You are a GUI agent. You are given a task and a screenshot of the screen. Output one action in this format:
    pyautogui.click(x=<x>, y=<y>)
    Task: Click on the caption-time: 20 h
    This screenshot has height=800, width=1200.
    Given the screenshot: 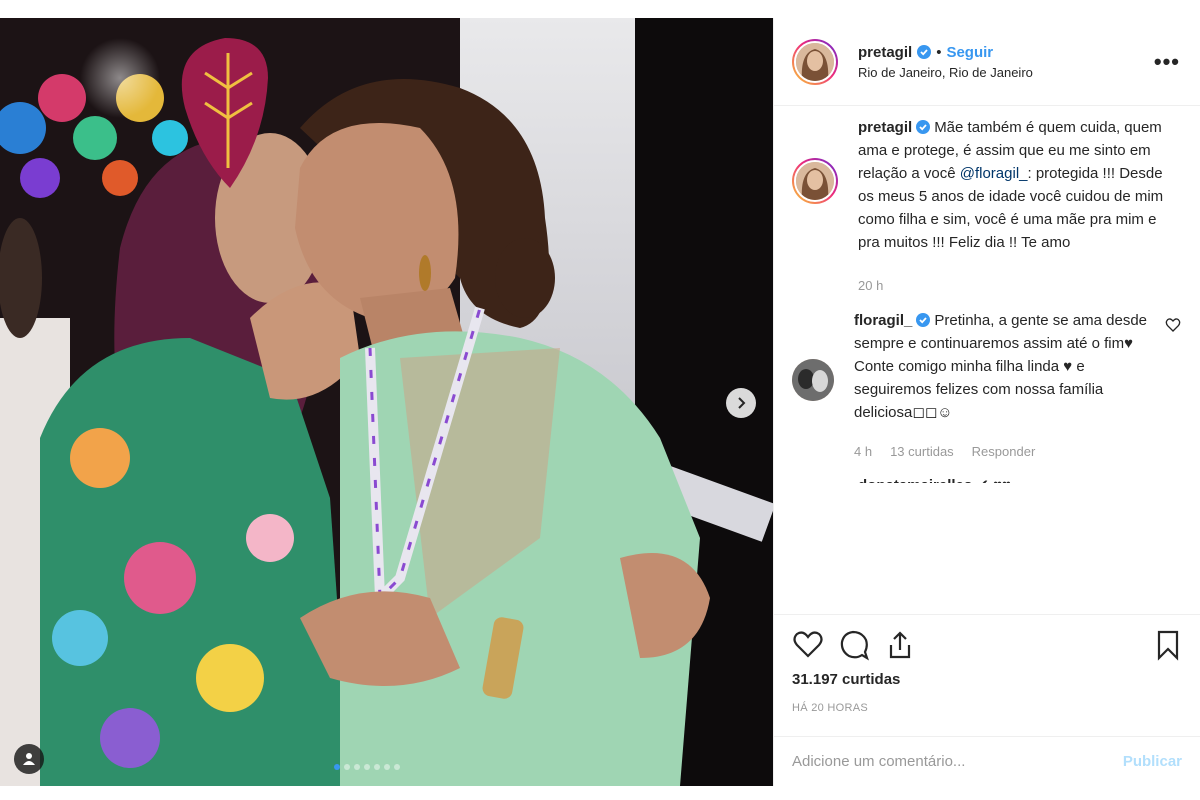 What is the action you would take?
    pyautogui.click(x=870, y=285)
    